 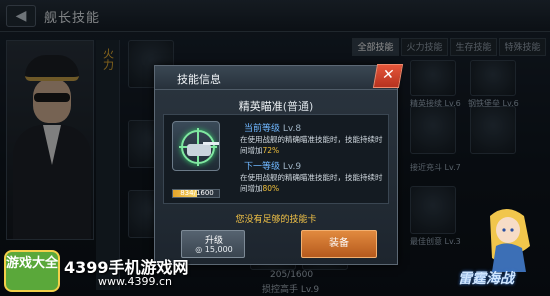 What do you see at coordinates (271, 188) in the screenshot?
I see `next-bonus-value: 80%` at bounding box center [271, 188].